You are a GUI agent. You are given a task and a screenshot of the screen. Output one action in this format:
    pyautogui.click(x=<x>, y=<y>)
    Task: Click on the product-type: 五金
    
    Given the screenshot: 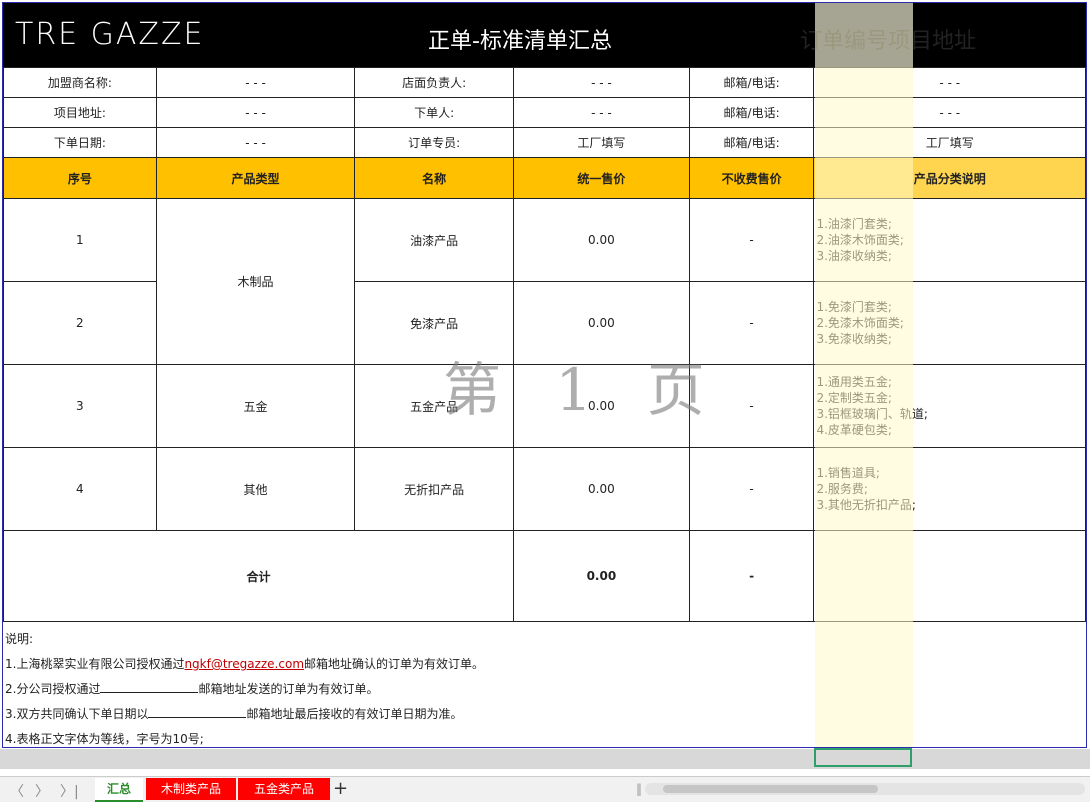 What is the action you would take?
    pyautogui.click(x=255, y=406)
    